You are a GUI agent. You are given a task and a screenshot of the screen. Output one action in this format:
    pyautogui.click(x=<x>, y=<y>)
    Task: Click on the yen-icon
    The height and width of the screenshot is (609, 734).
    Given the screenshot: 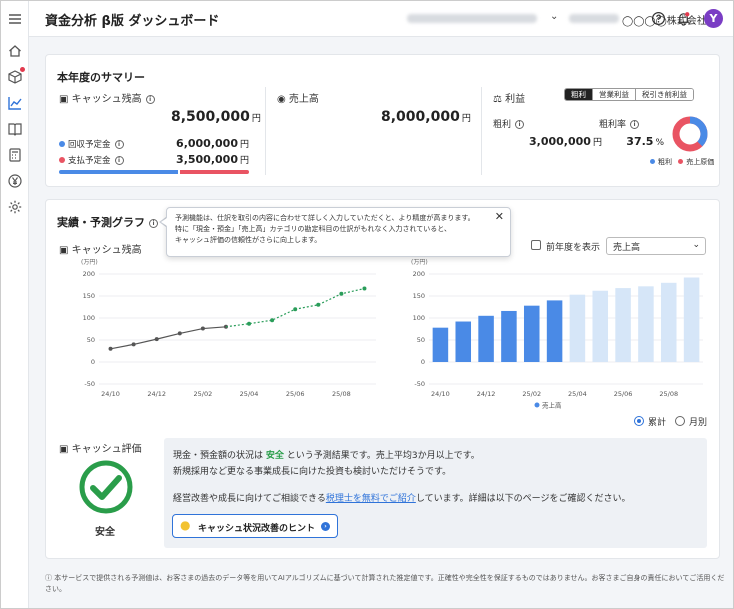 What is the action you would take?
    pyautogui.click(x=15, y=181)
    